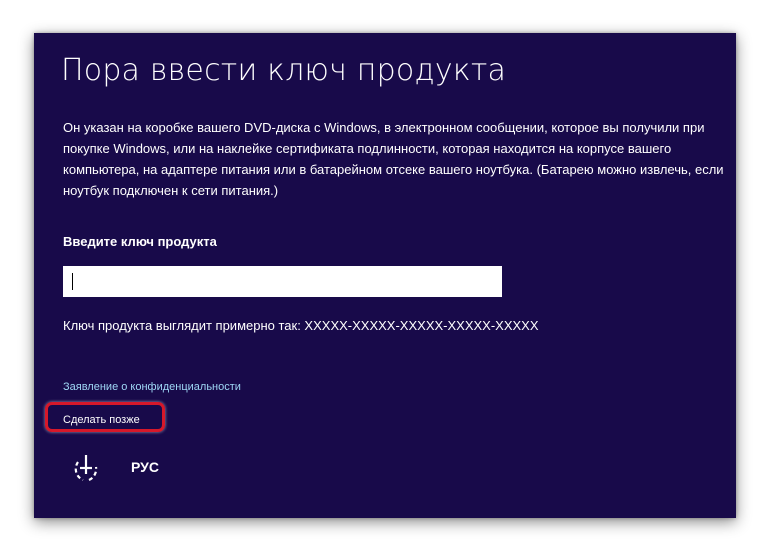  I want to click on ease-of-access-icon, so click(86, 469).